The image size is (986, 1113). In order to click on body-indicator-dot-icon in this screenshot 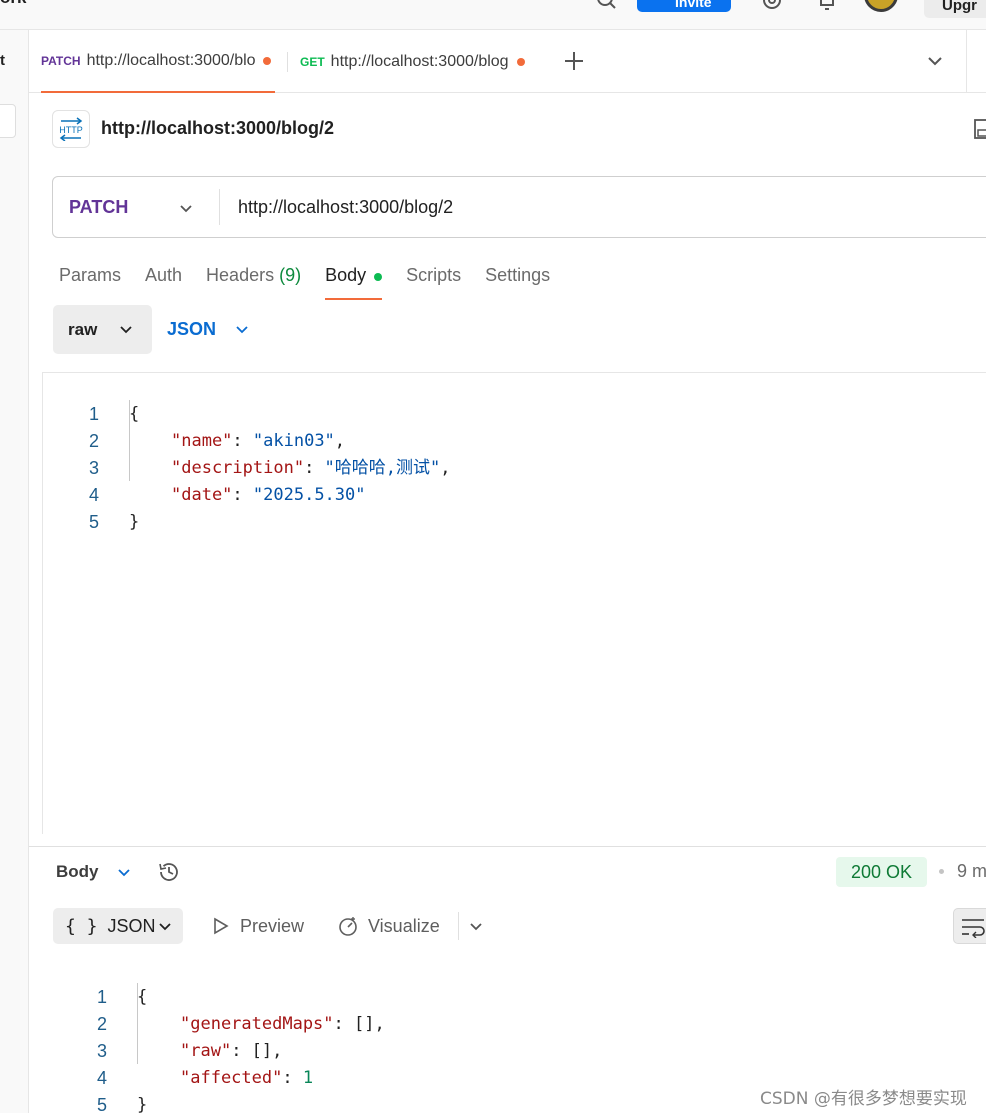, I will do `click(378, 277)`.